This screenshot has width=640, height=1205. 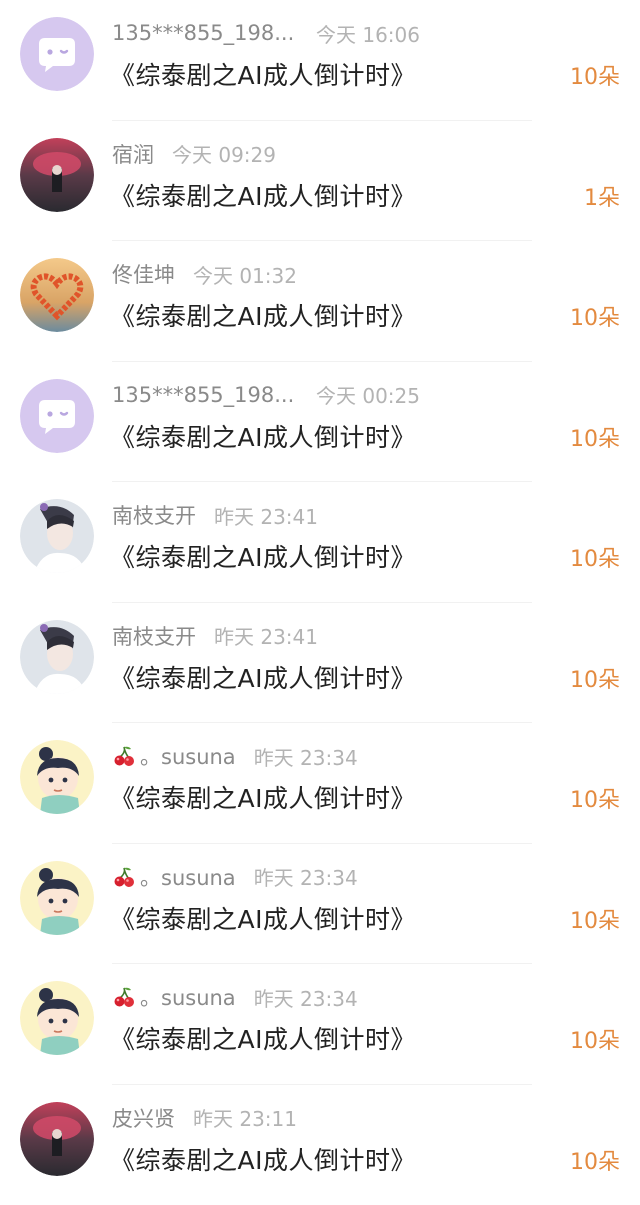 What do you see at coordinates (245, 274) in the screenshot?
I see `timestamp: 今天 01:32` at bounding box center [245, 274].